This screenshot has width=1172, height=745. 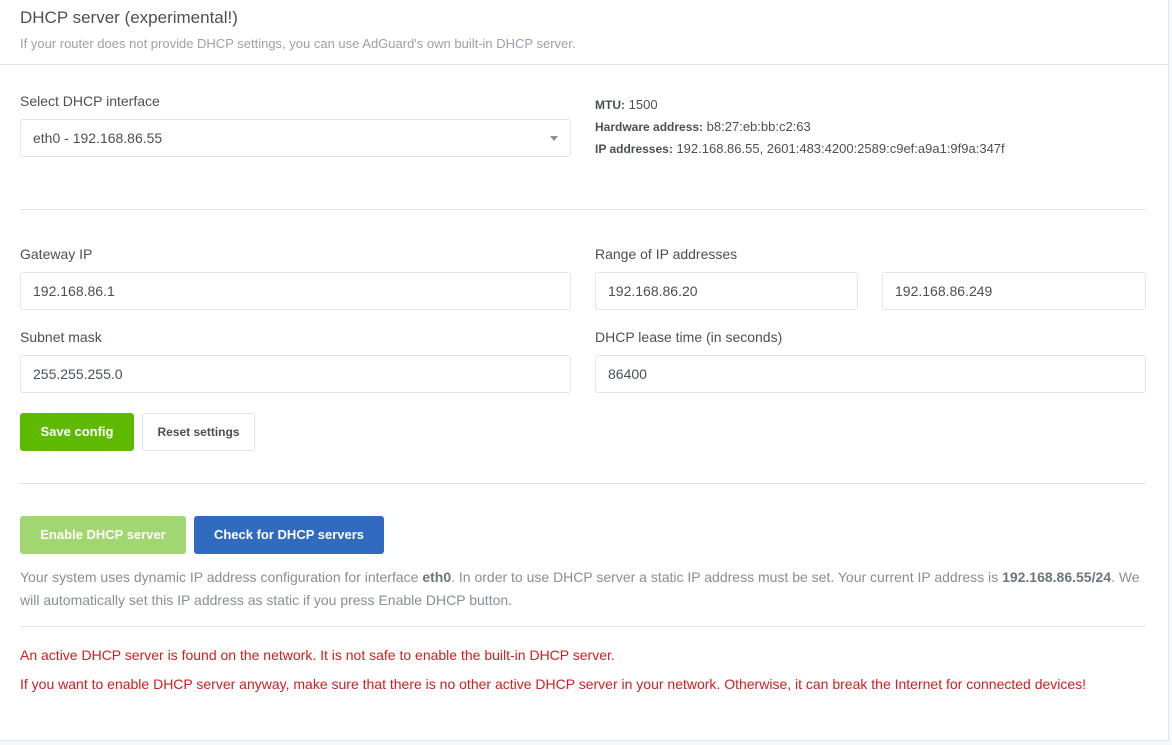 I want to click on subnet-label: Subnet mask, so click(x=61, y=337).